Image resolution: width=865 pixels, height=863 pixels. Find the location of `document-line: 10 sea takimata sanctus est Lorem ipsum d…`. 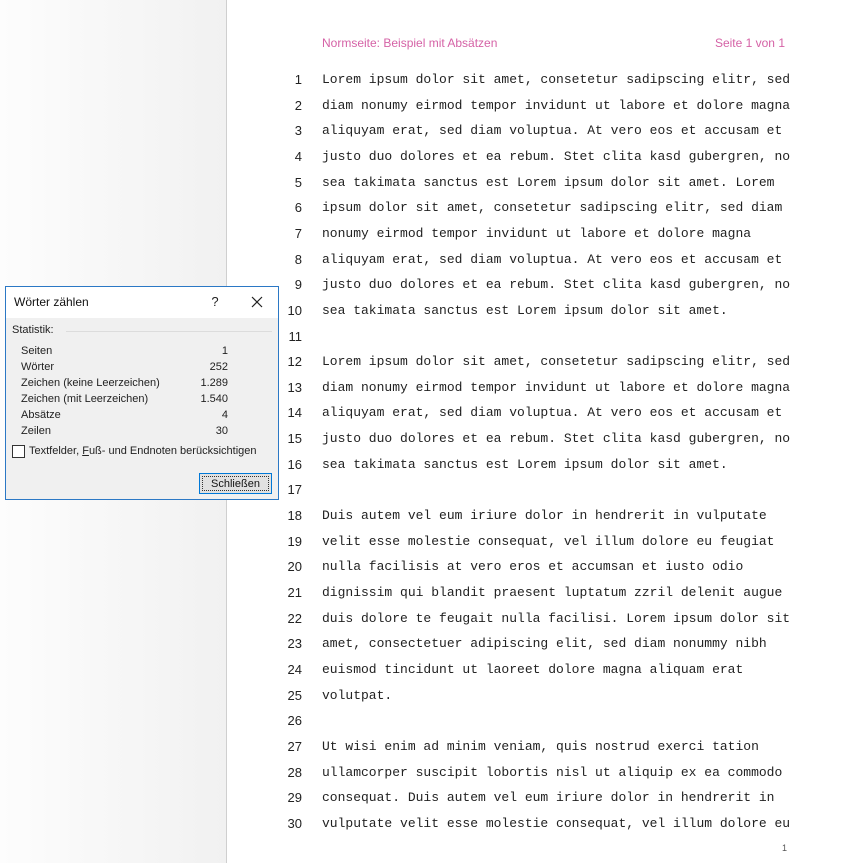

document-line: 10 sea takimata sanctus est Lorem ipsum d… is located at coordinates (546, 310).